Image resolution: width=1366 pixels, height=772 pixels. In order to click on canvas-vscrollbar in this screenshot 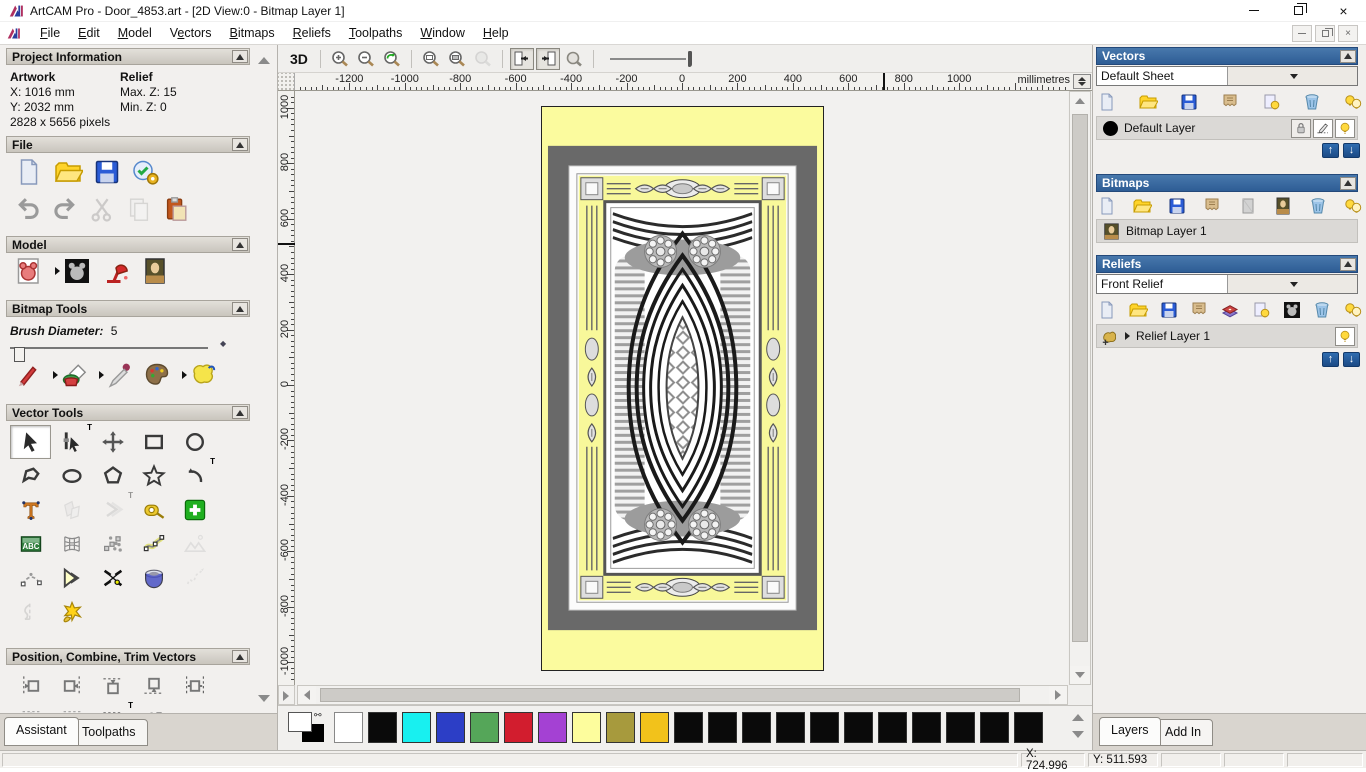, I will do `click(1080, 388)`.